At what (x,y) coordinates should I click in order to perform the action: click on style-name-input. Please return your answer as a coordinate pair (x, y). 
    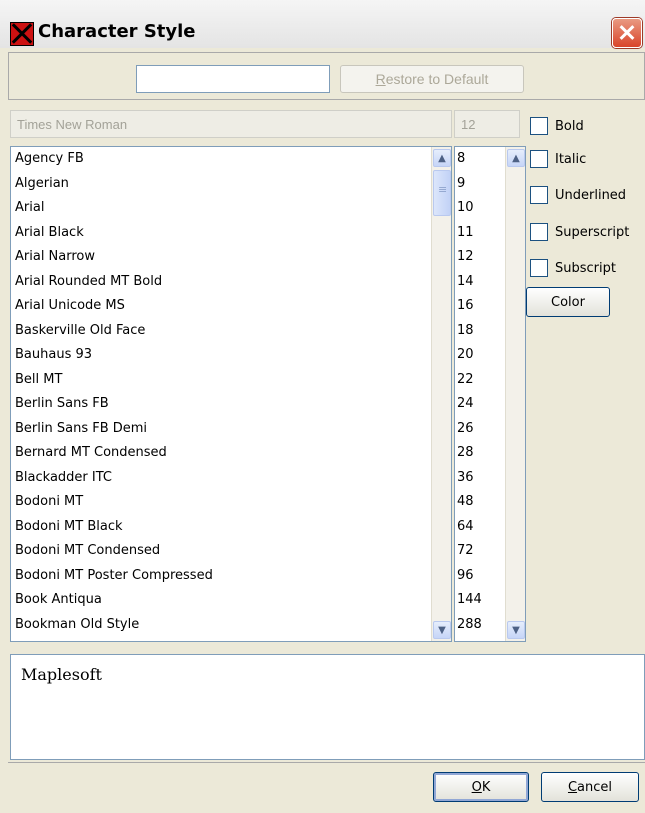
    Looking at the image, I should click on (233, 79).